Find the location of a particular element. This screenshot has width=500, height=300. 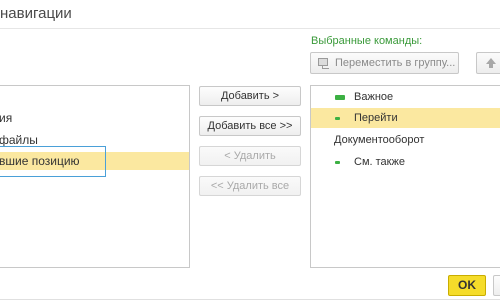

move-up-button is located at coordinates (488, 63).